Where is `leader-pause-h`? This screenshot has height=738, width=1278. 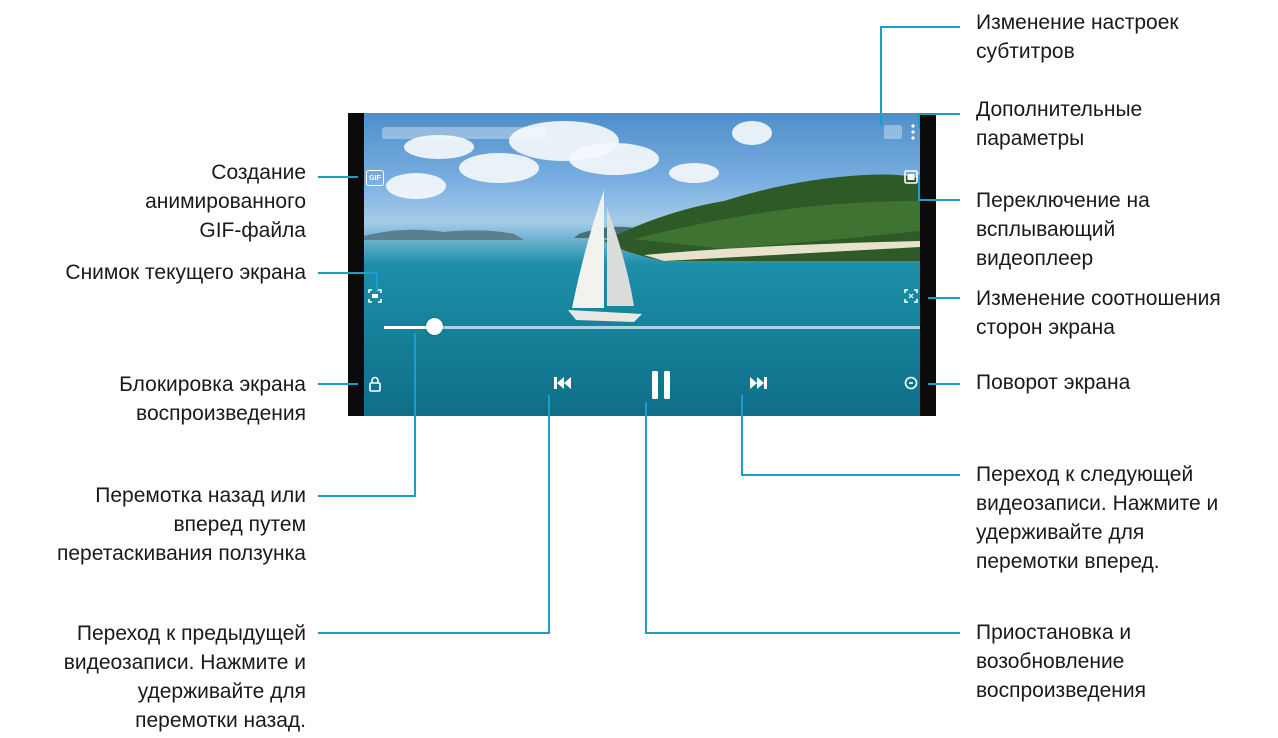
leader-pause-h is located at coordinates (802, 633).